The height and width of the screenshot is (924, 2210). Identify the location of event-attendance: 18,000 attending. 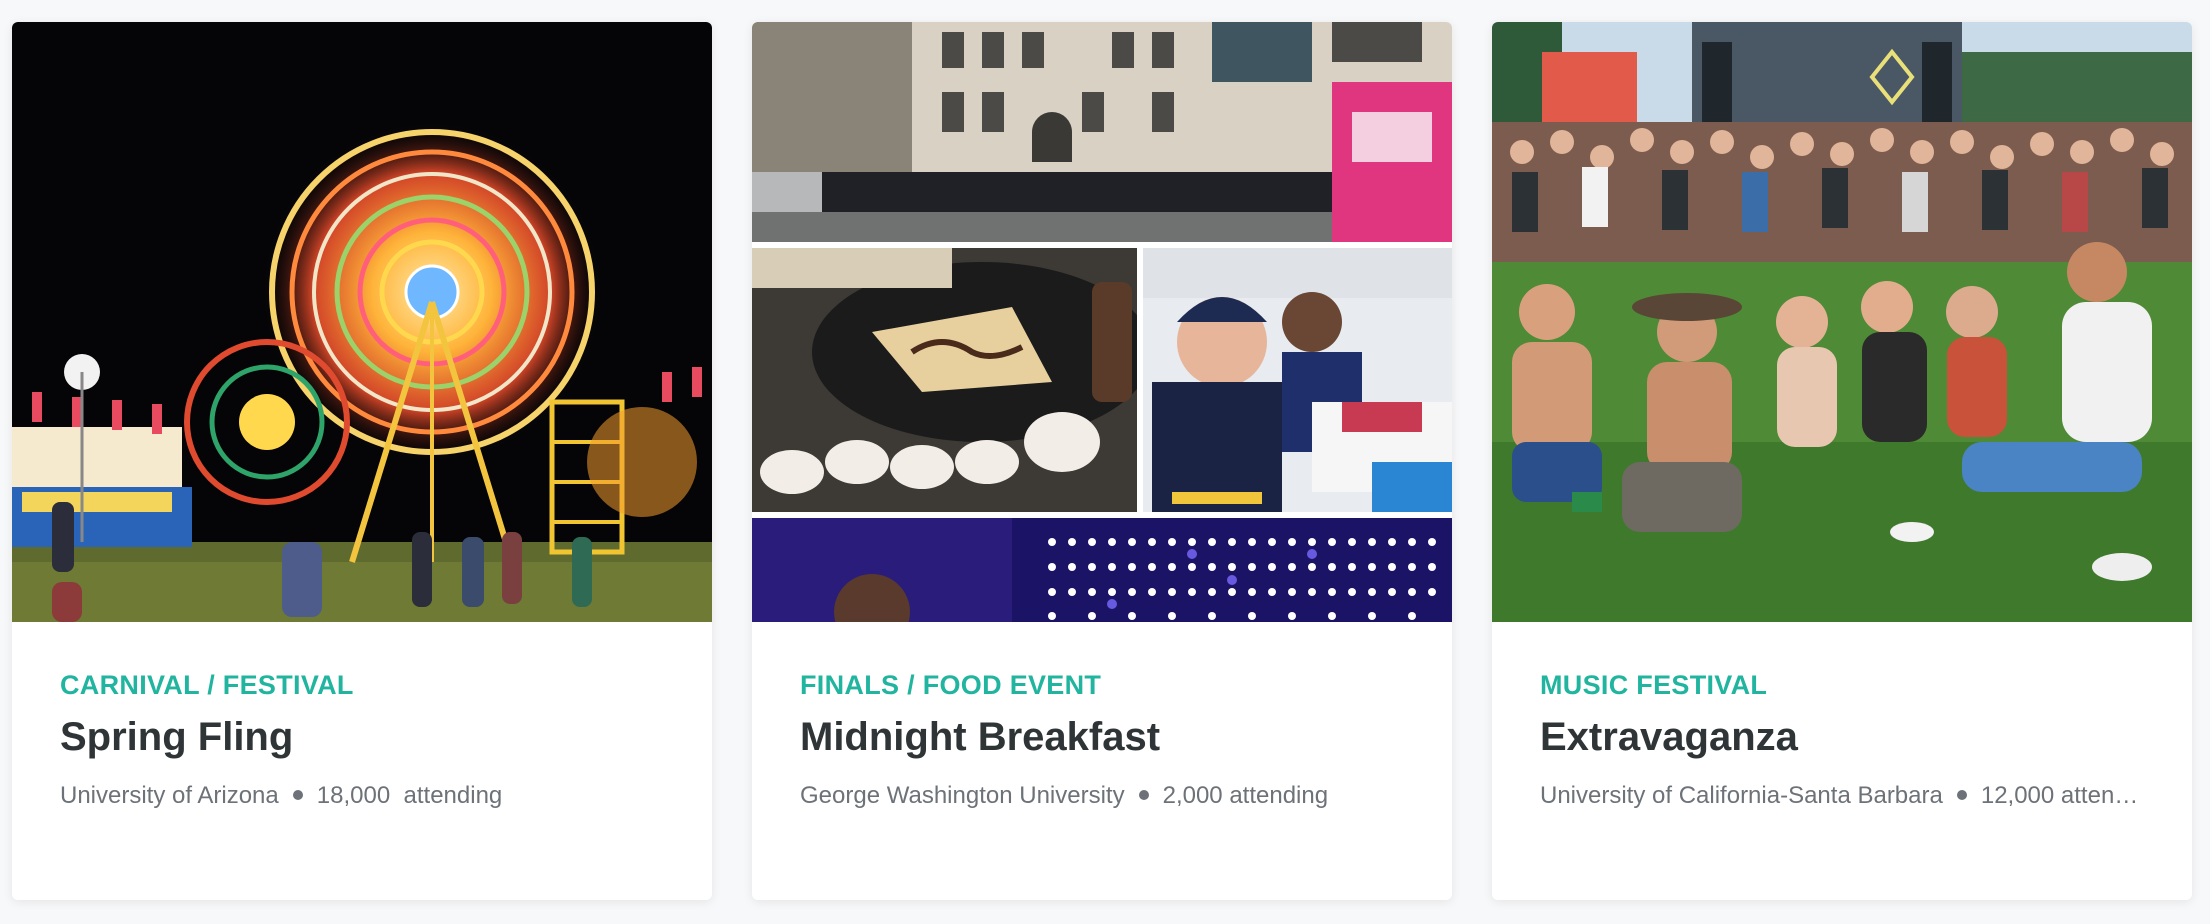
(409, 795).